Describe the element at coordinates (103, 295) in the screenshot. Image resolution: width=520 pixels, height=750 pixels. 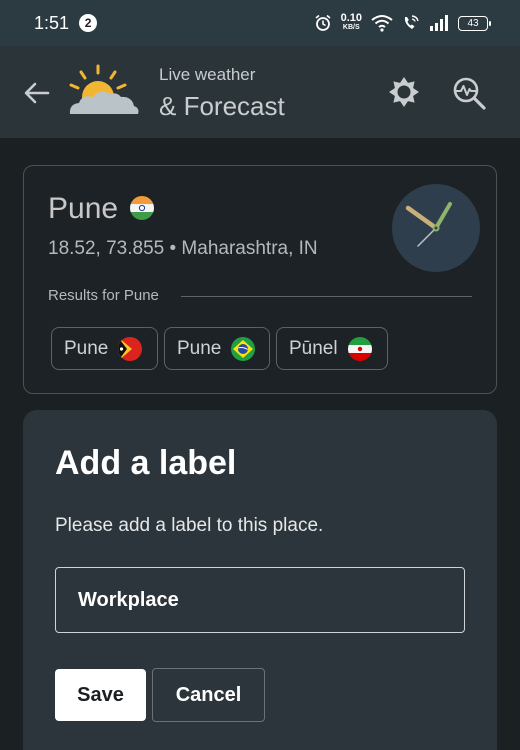
I see `results-label: Results for Pune` at that location.